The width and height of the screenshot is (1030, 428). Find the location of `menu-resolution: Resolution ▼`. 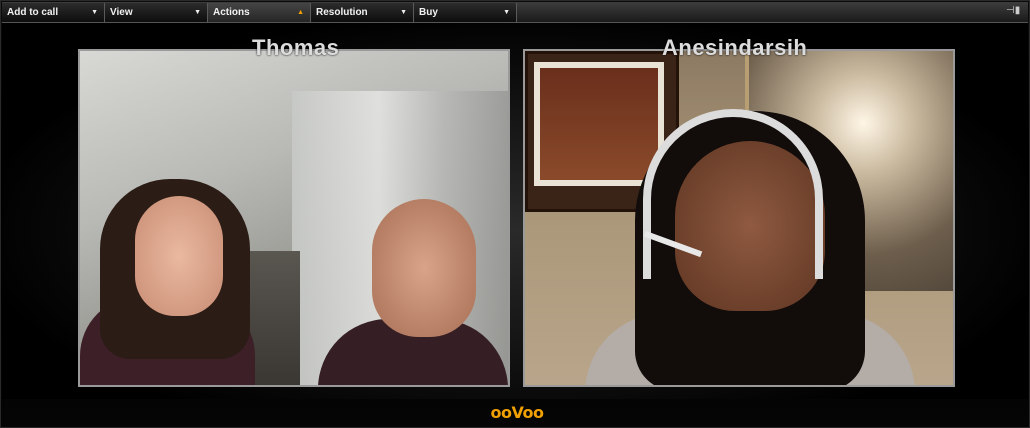

menu-resolution: Resolution ▼ is located at coordinates (362, 12).